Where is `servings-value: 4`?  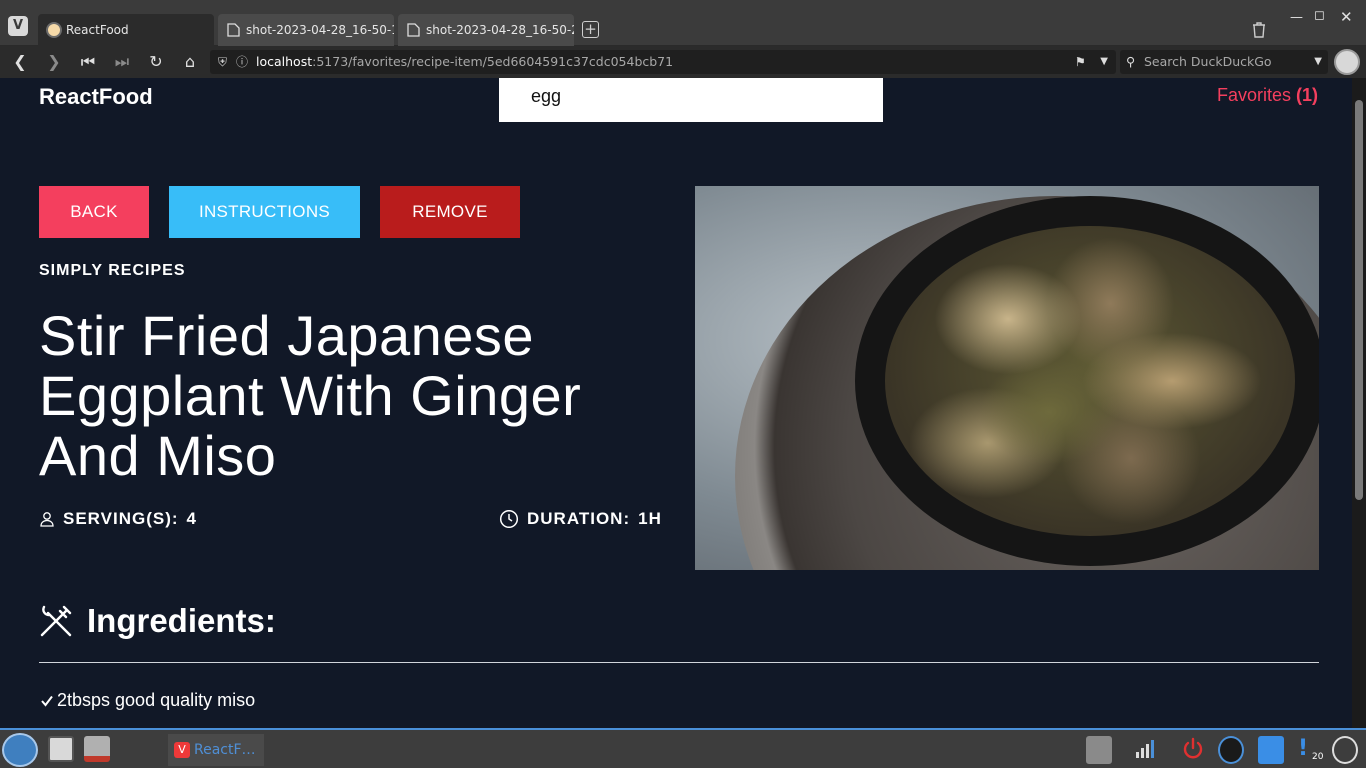
servings-value: 4 is located at coordinates (192, 518).